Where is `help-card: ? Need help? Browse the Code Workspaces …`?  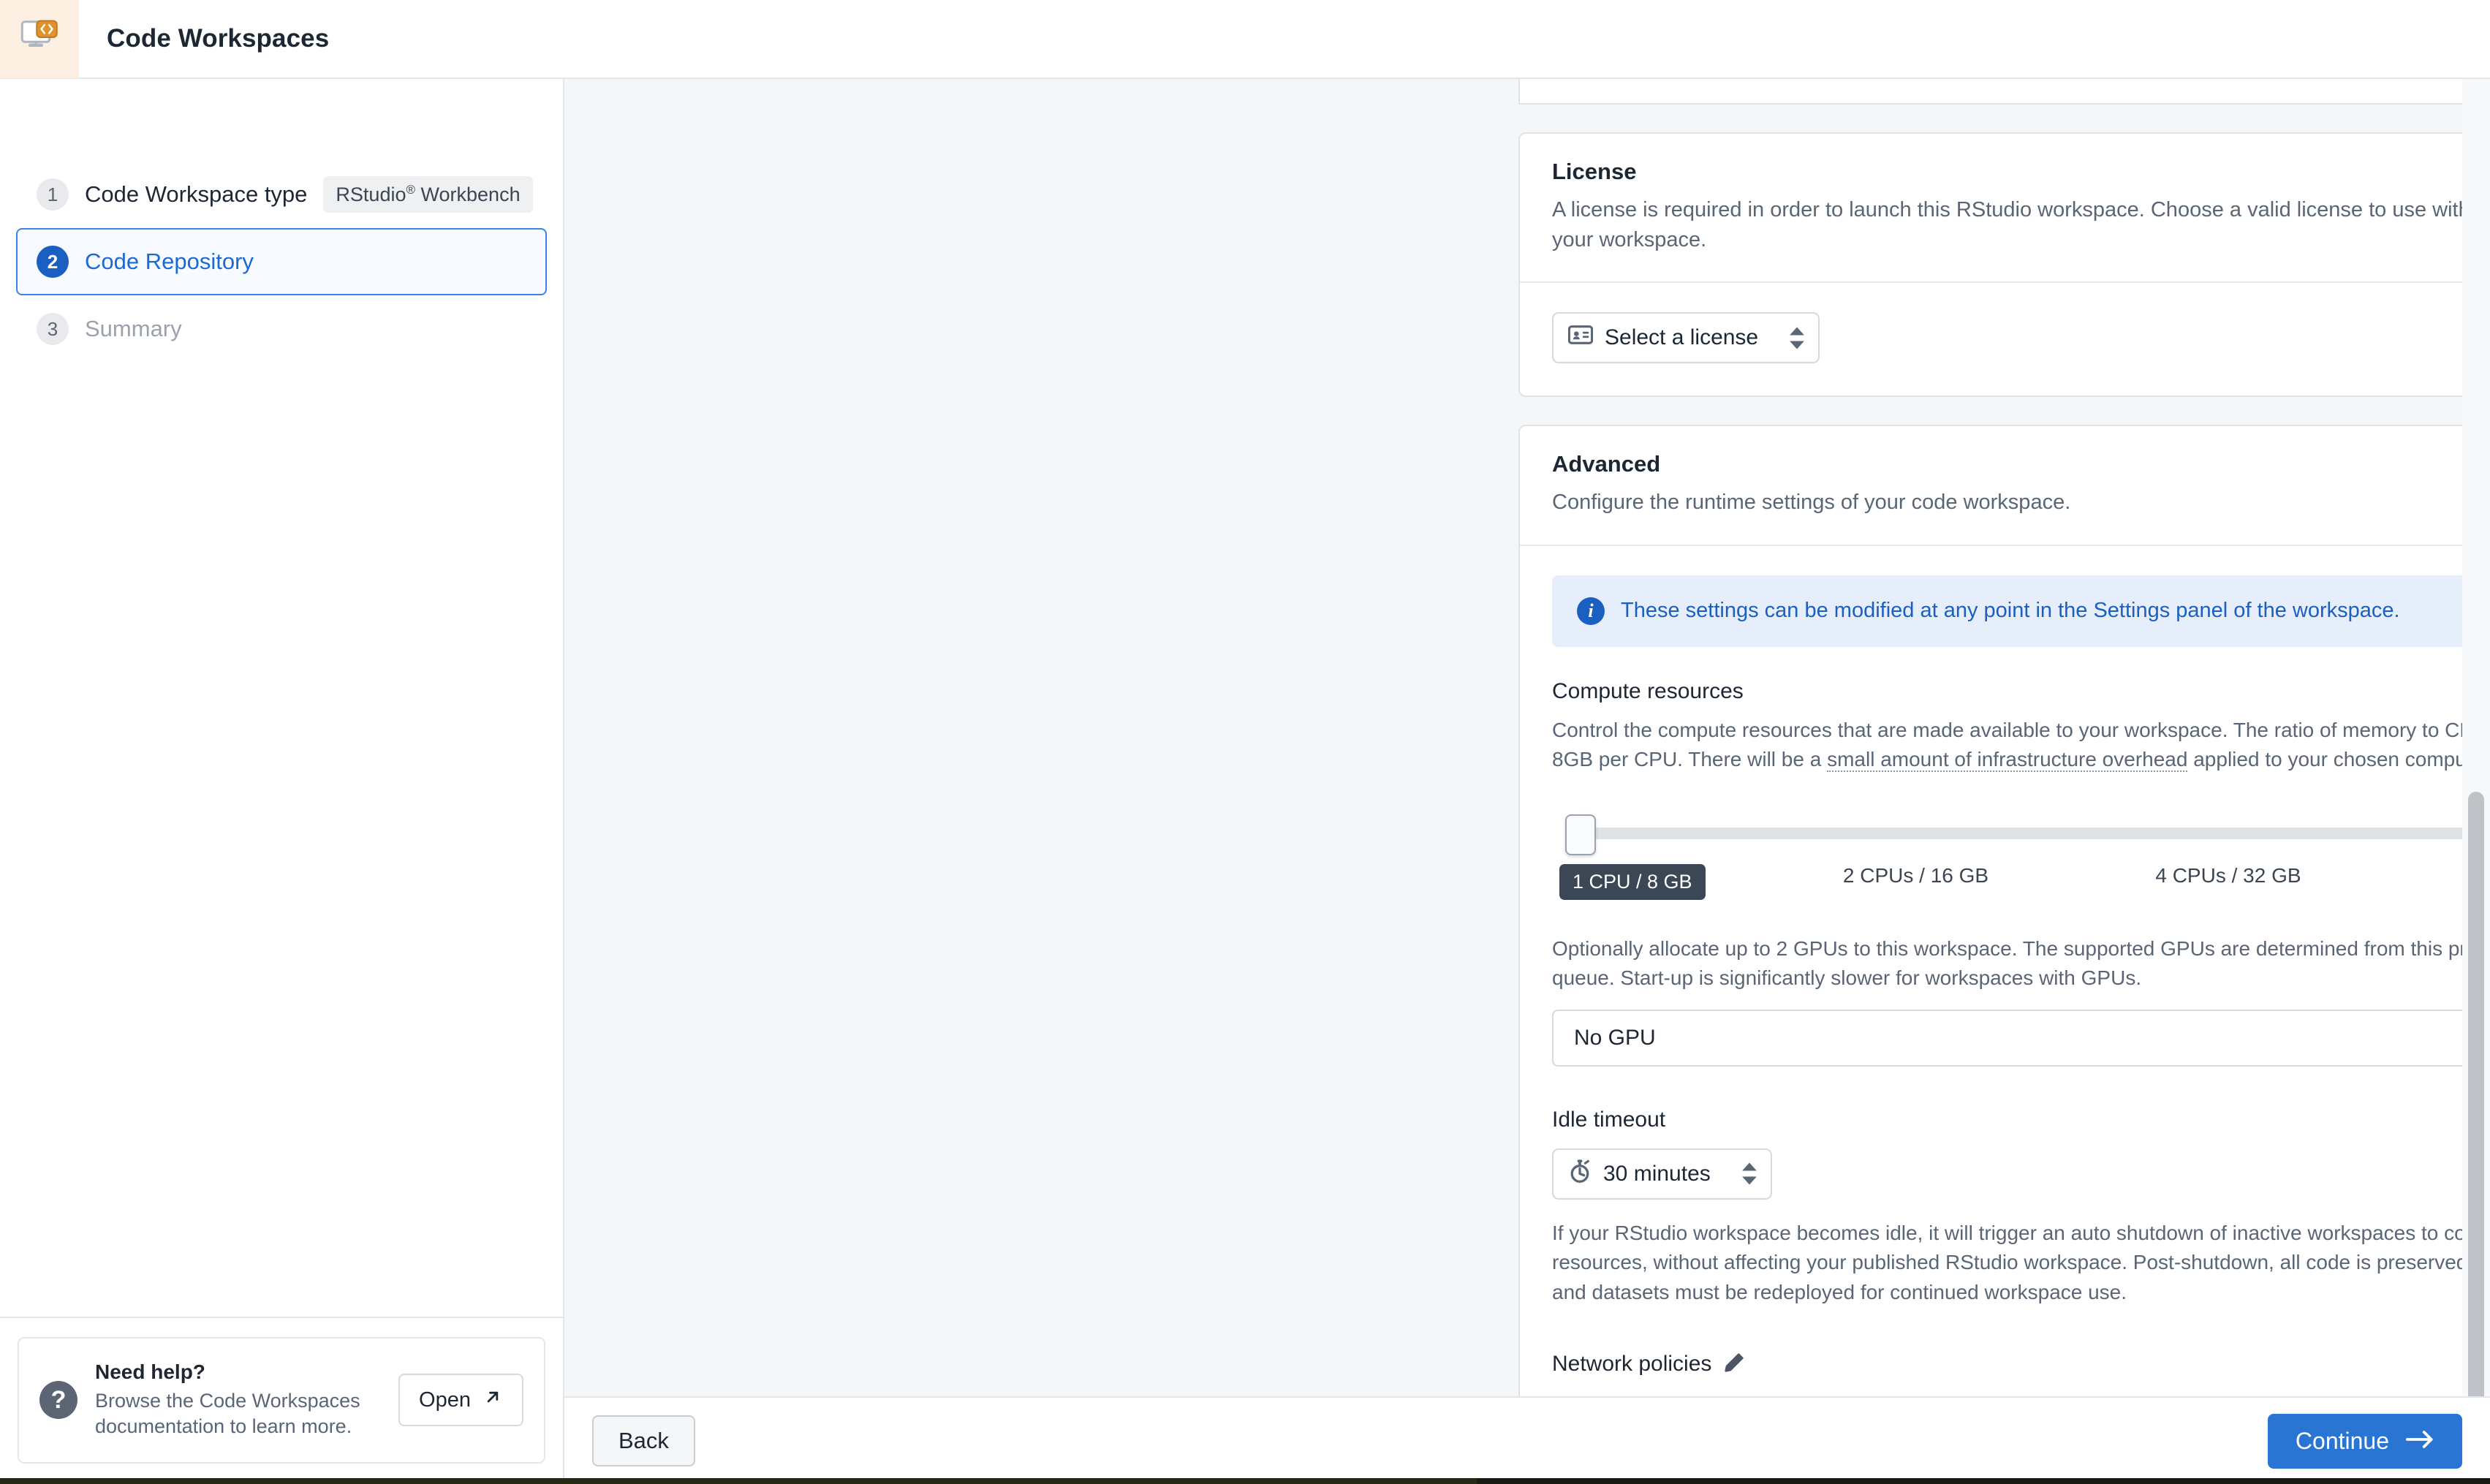
help-card: ? Need help? Browse the Code Workspaces … is located at coordinates (281, 1400).